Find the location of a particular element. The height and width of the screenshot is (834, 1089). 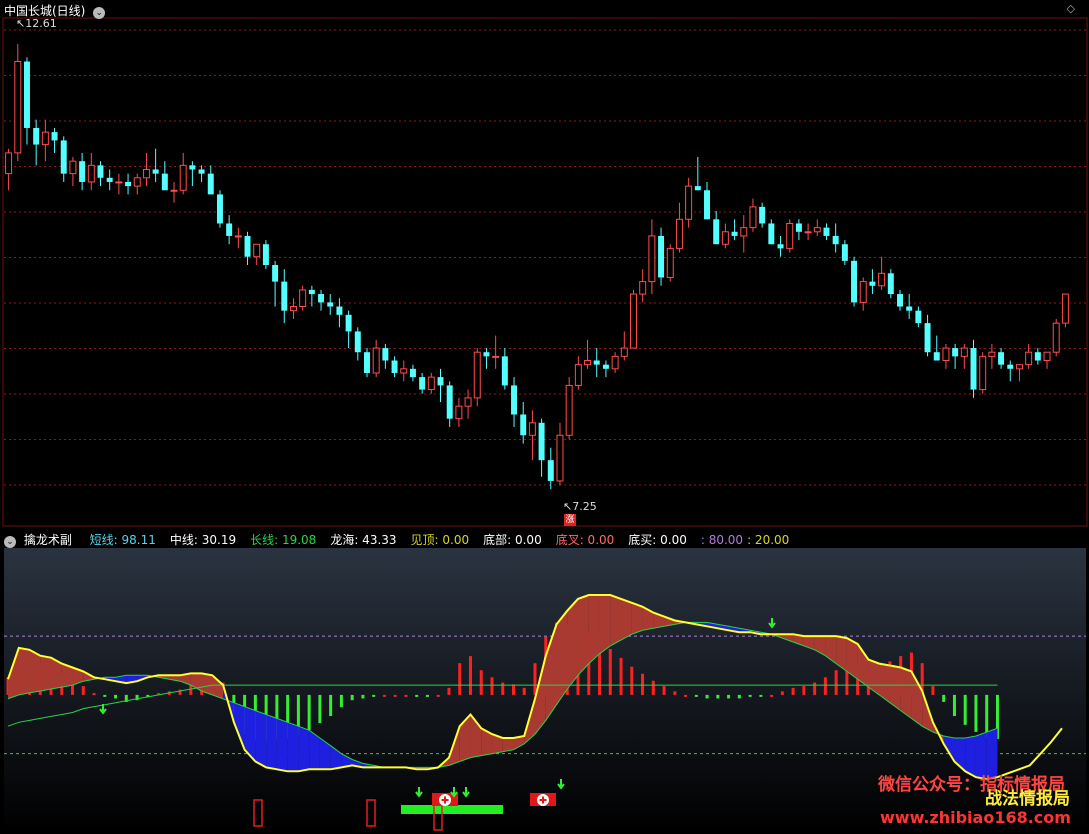

collapse-chevron-icon: ⌄ is located at coordinates (99, 13).